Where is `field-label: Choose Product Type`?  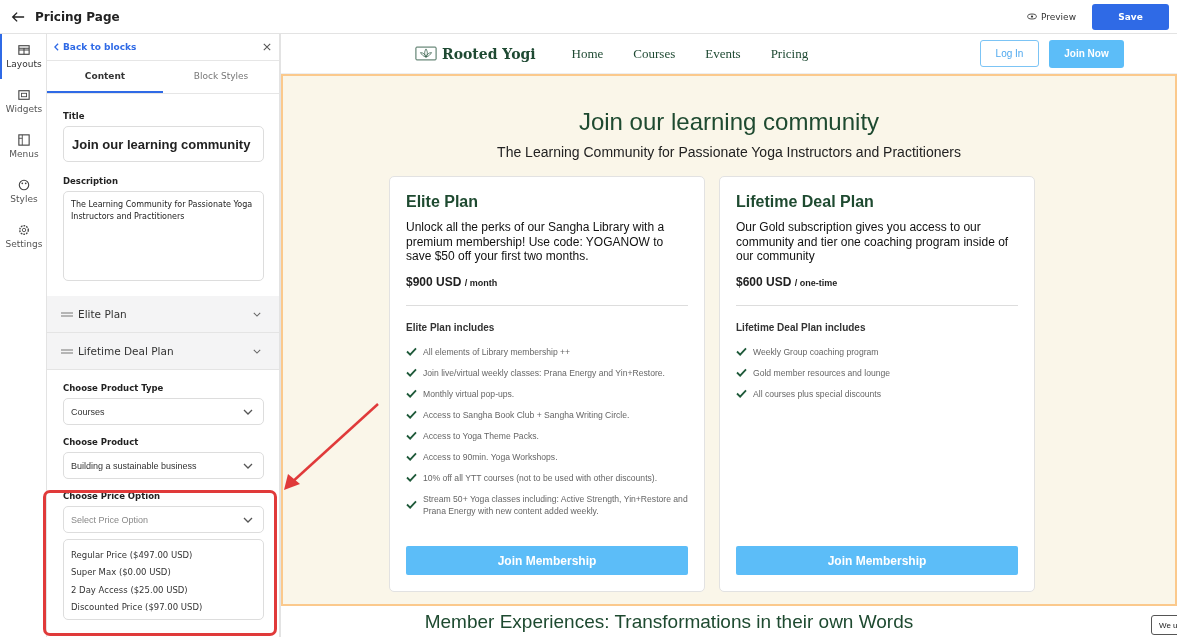 field-label: Choose Product Type is located at coordinates (114, 388).